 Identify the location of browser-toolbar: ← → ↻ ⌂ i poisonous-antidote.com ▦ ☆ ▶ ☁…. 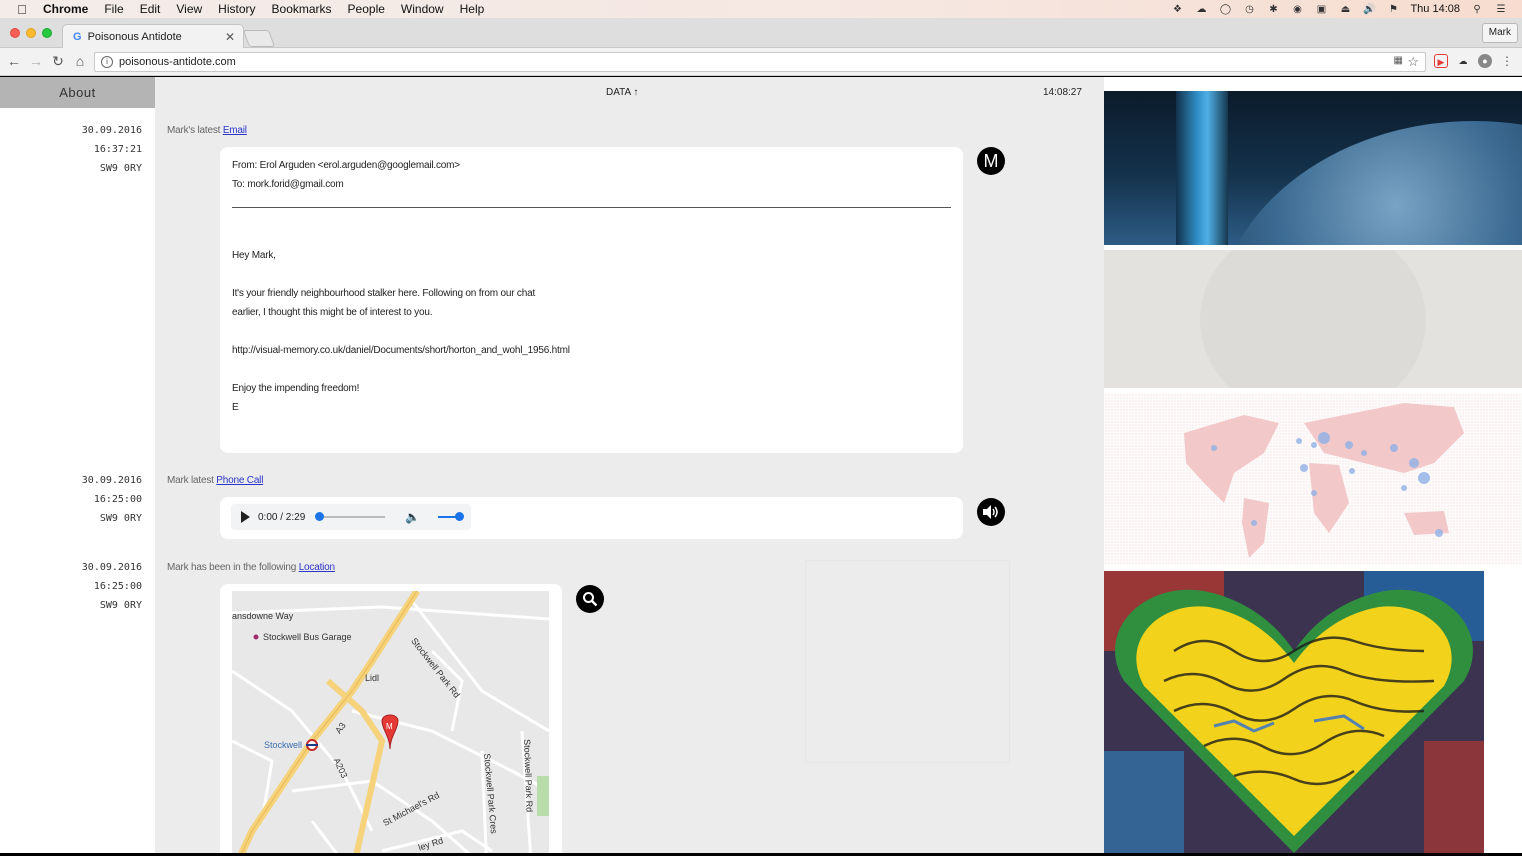
(761, 62).